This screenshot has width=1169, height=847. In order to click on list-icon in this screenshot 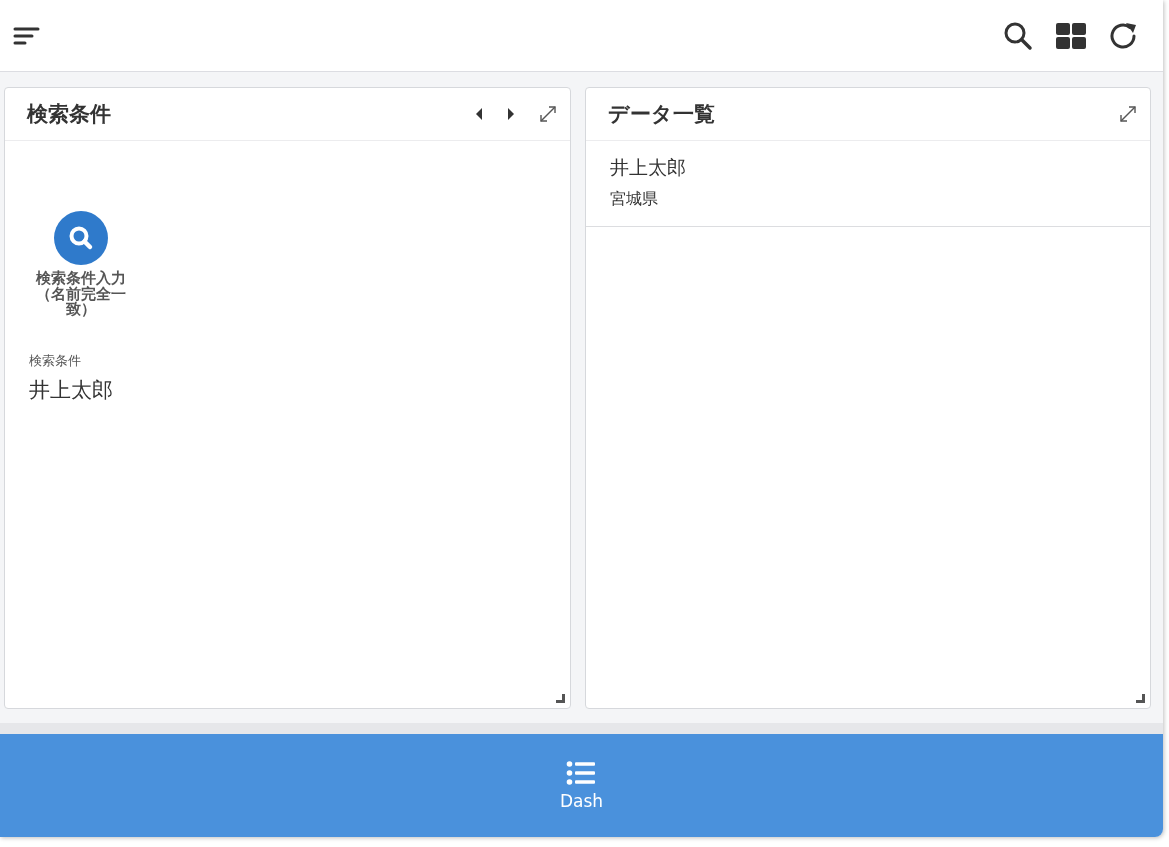, I will do `click(581, 772)`.